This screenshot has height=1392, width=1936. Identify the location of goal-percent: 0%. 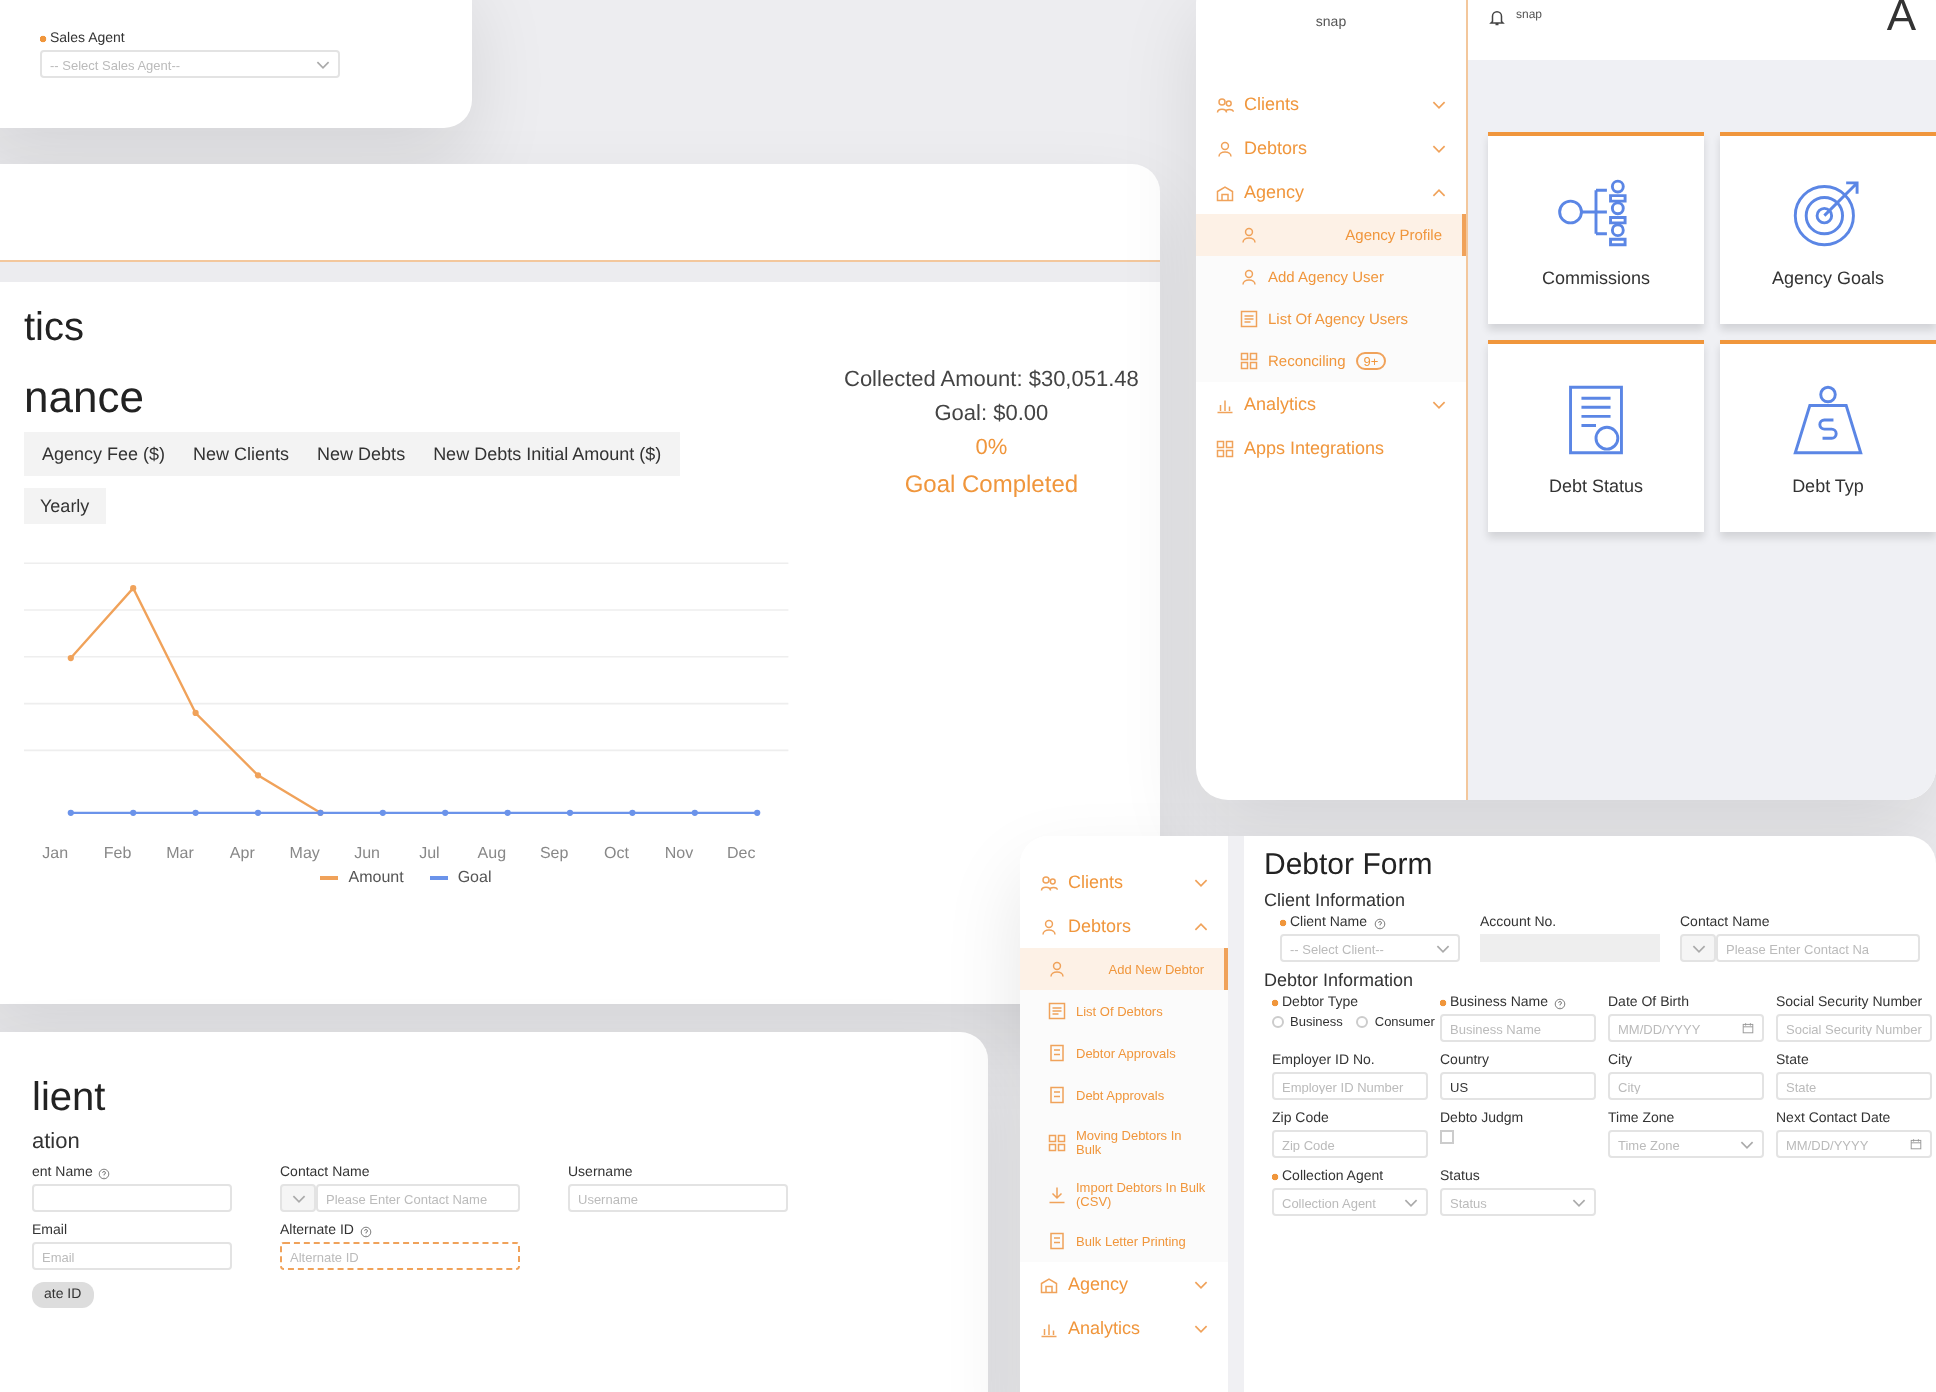
(991, 448).